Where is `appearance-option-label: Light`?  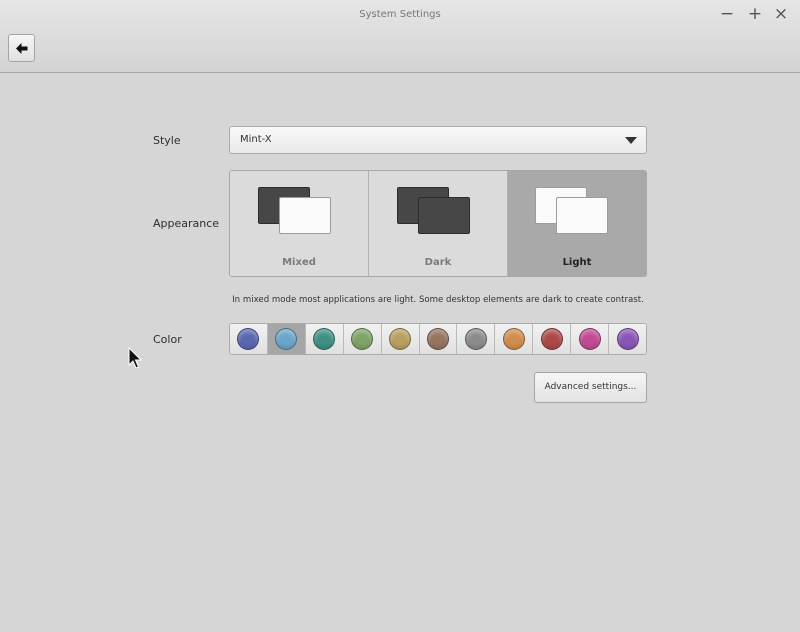 appearance-option-label: Light is located at coordinates (577, 262).